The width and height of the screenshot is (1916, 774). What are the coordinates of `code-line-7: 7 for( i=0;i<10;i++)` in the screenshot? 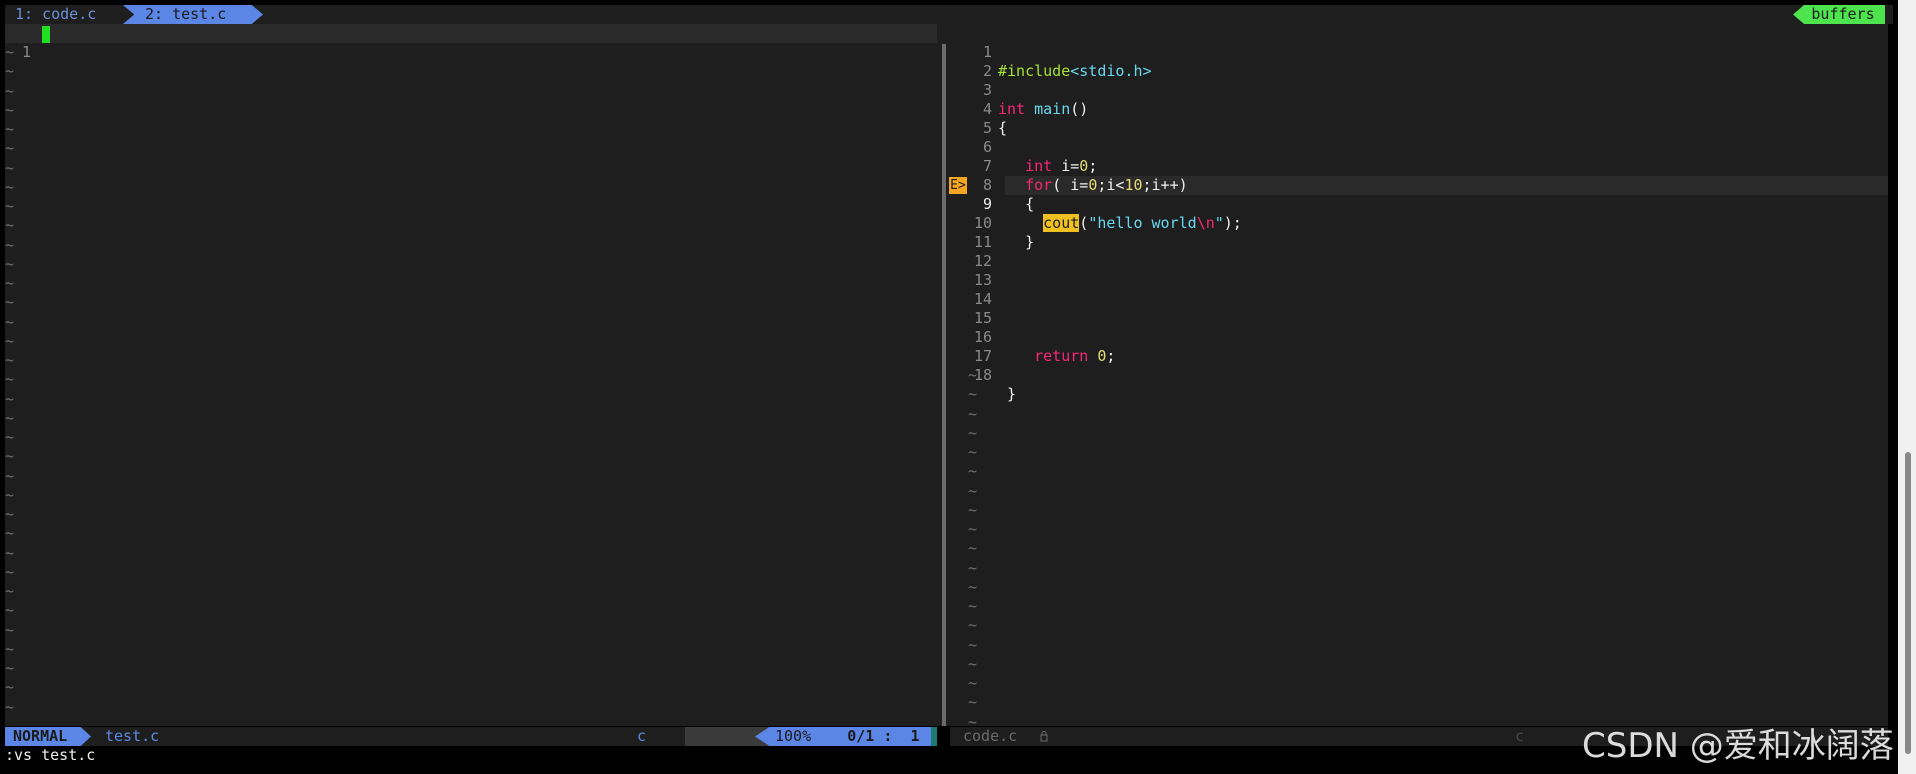 It's located at (1069, 166).